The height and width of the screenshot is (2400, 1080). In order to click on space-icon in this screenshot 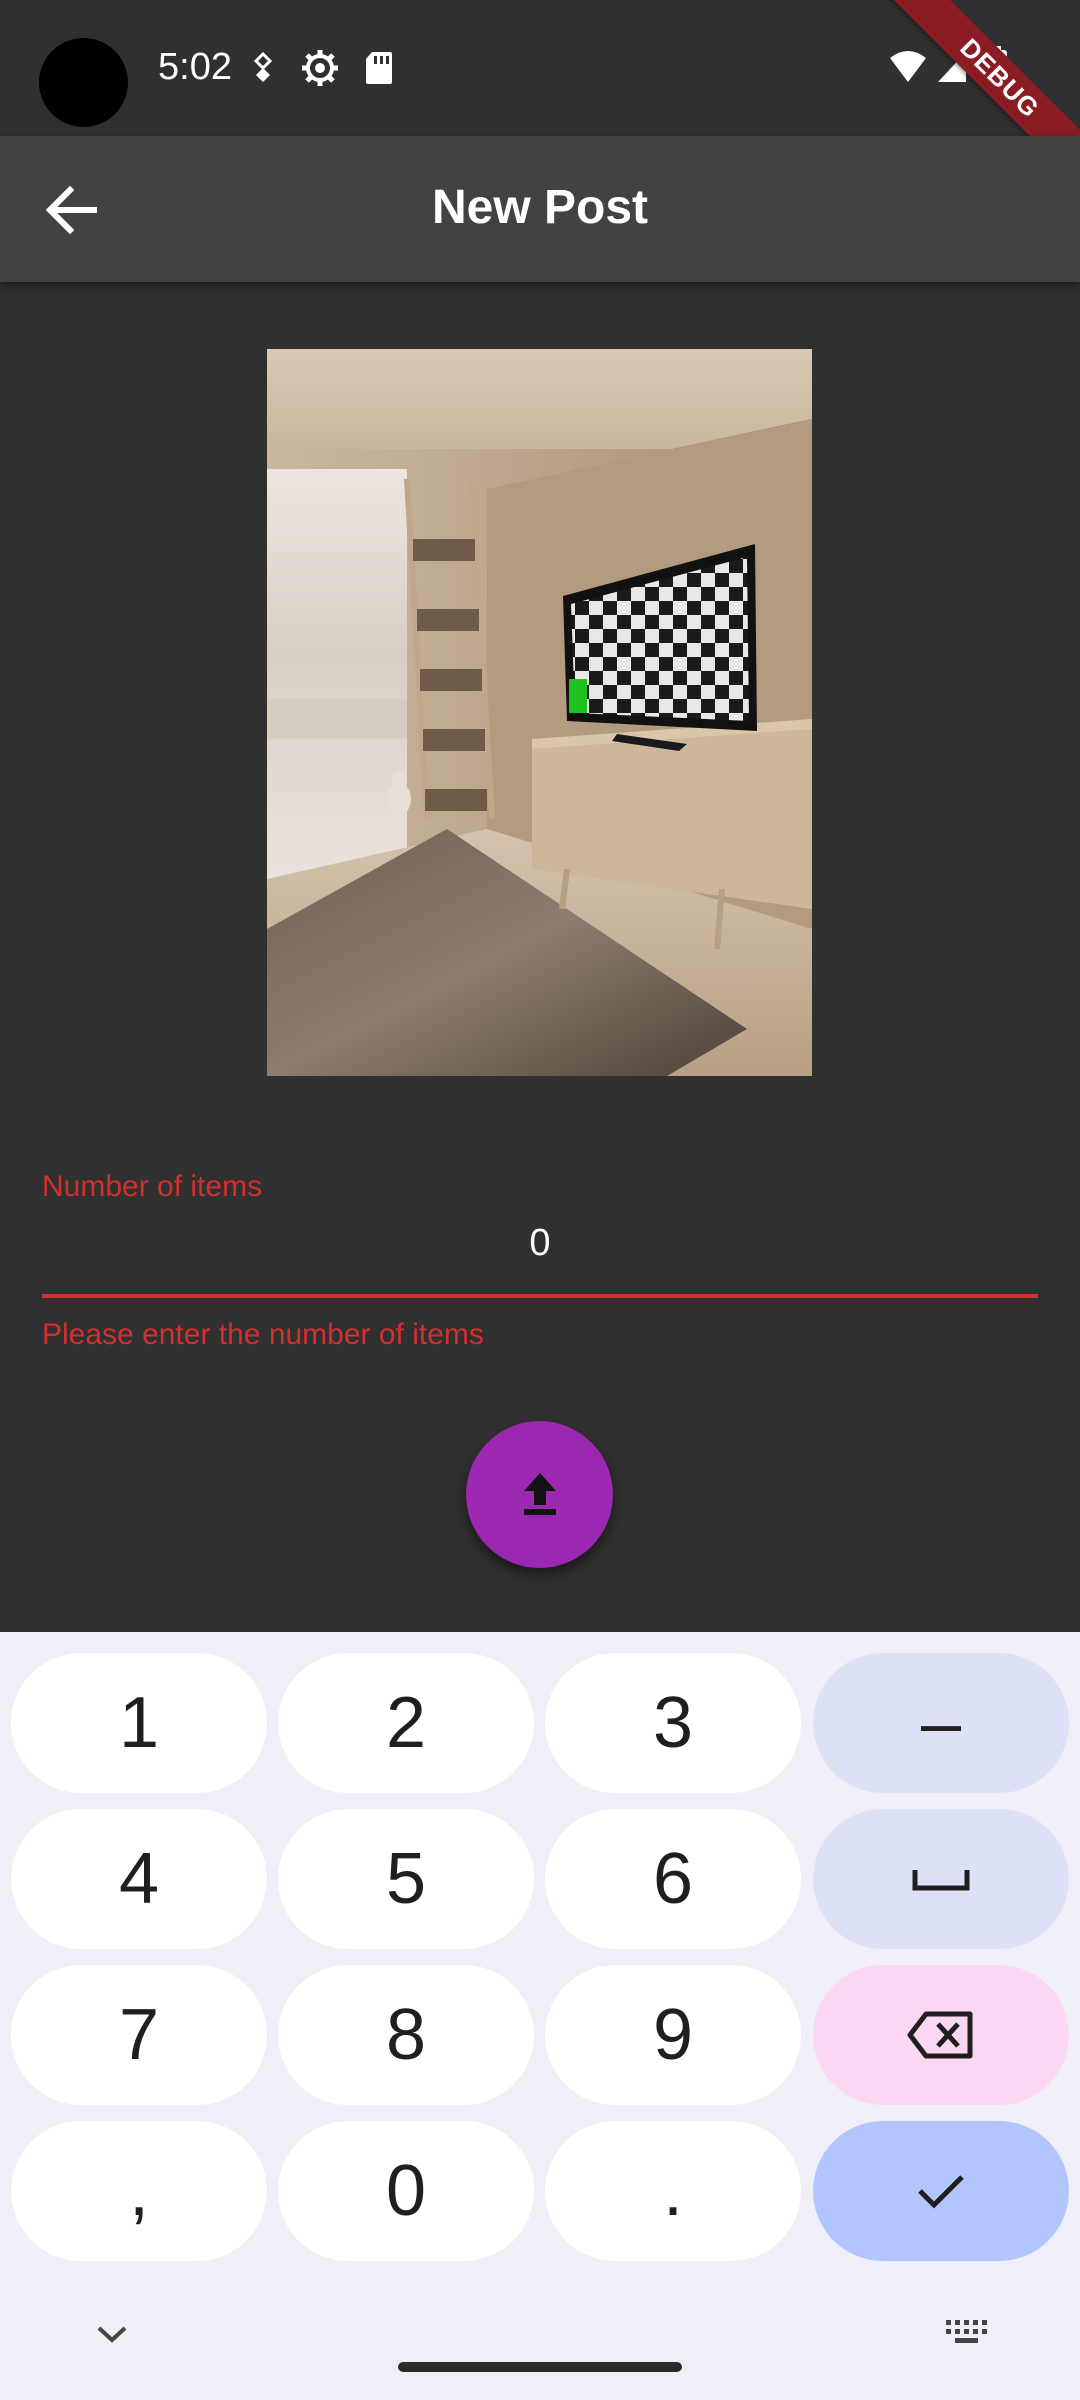, I will do `click(941, 1880)`.